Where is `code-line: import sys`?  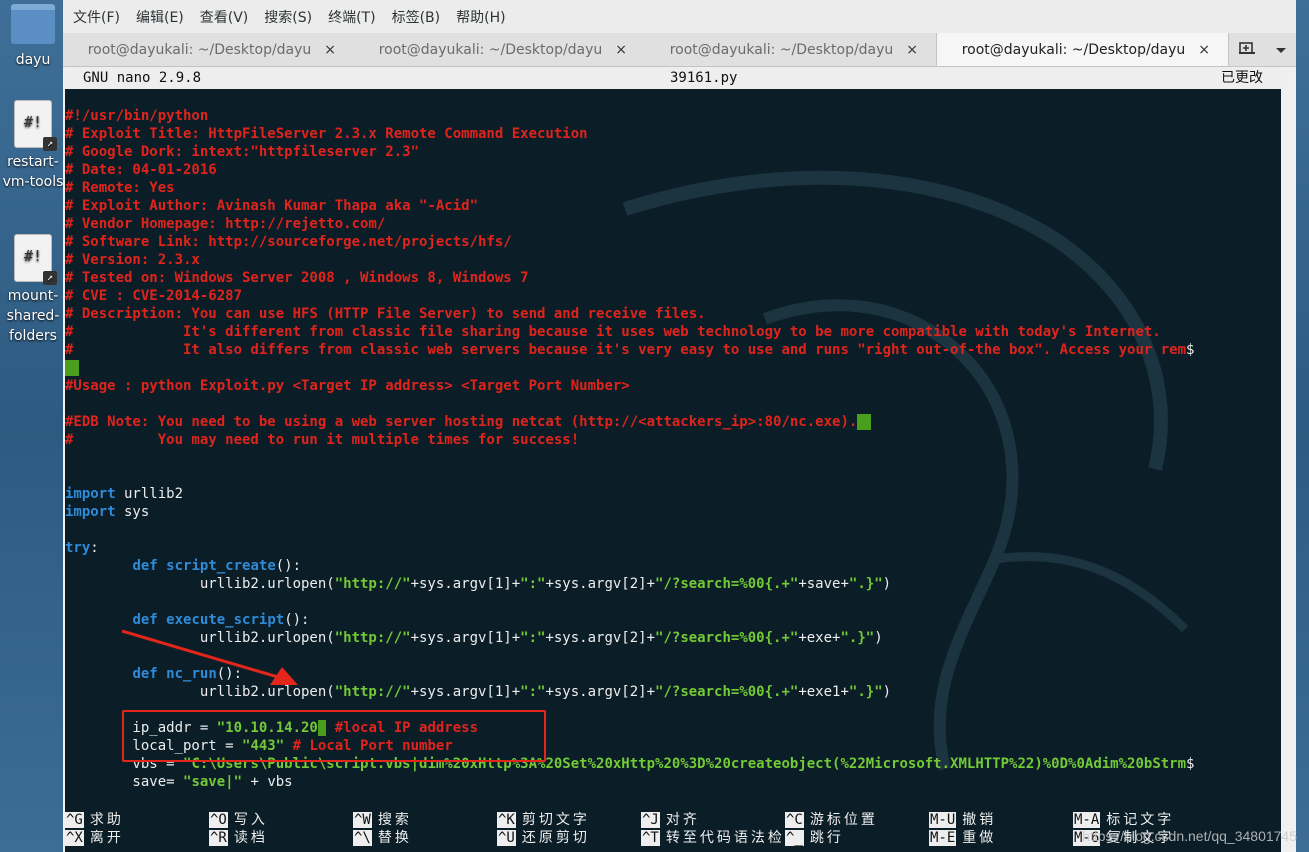
code-line: import sys is located at coordinates (673, 512).